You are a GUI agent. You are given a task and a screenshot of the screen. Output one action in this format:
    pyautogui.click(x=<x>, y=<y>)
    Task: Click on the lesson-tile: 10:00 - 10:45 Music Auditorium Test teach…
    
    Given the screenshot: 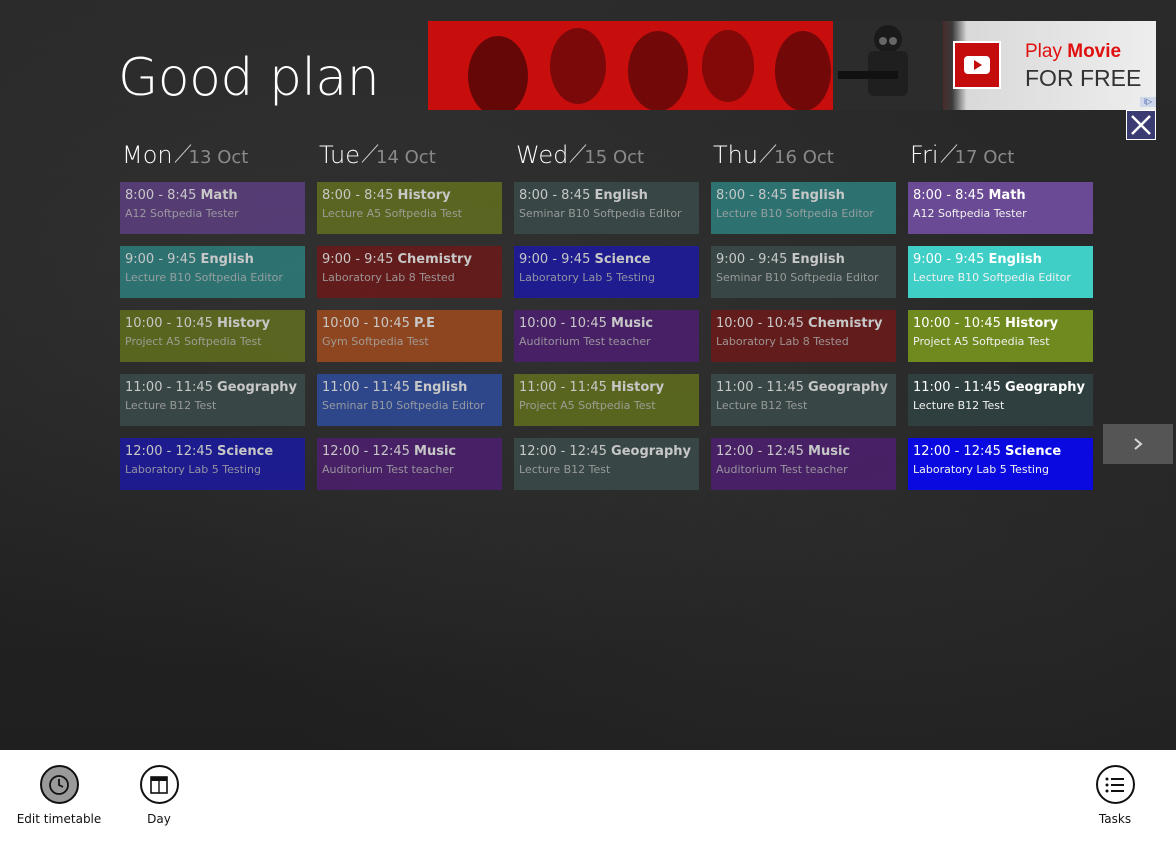 What is the action you would take?
    pyautogui.click(x=606, y=336)
    